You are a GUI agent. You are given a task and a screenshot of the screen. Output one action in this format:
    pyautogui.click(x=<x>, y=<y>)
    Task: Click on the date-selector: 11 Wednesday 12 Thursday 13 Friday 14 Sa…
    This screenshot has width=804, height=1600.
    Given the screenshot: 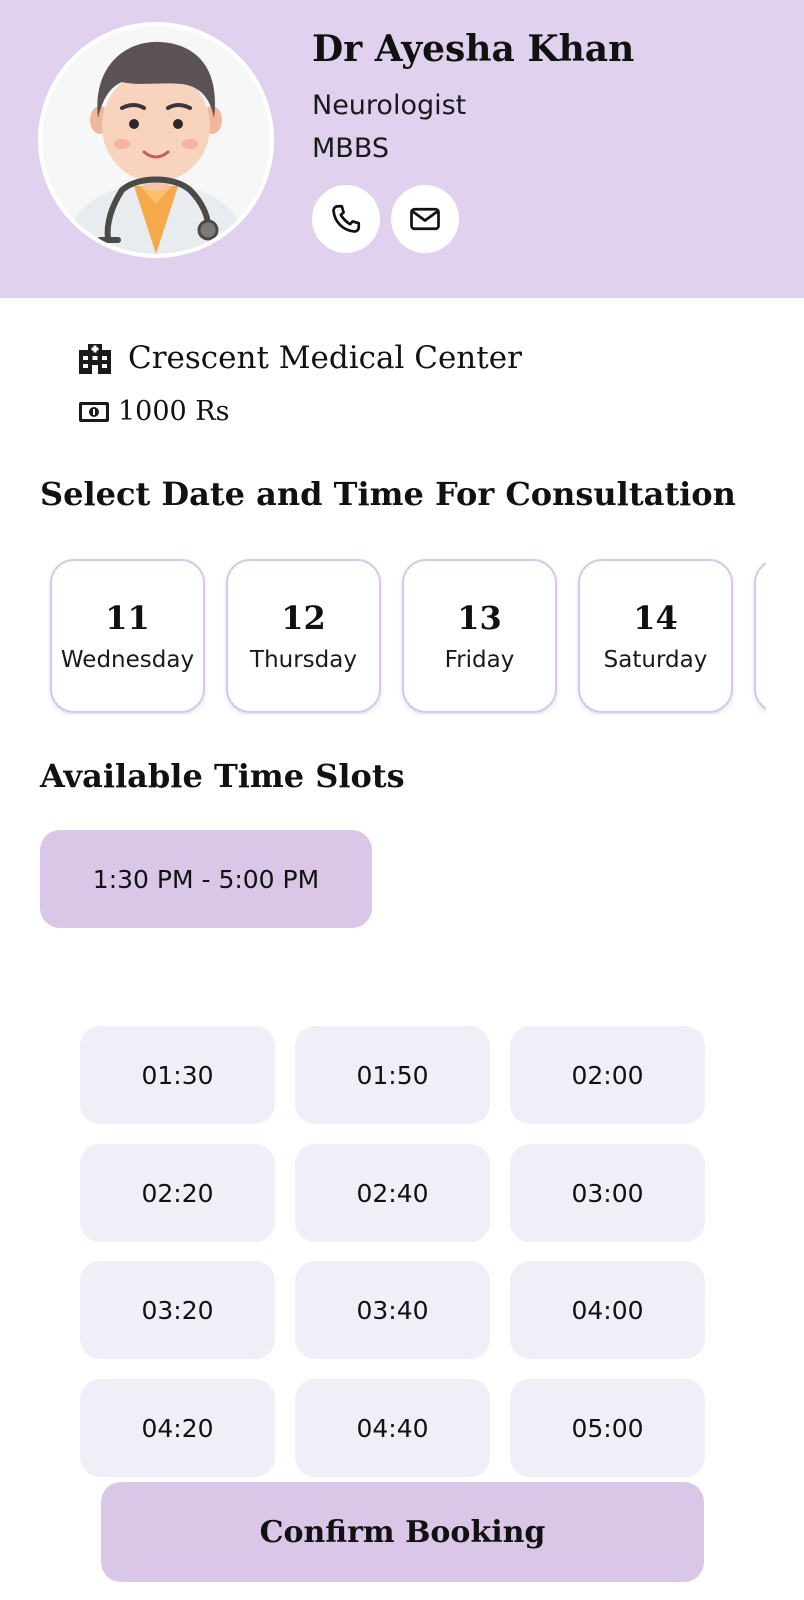 What is the action you would take?
    pyautogui.click(x=407, y=636)
    